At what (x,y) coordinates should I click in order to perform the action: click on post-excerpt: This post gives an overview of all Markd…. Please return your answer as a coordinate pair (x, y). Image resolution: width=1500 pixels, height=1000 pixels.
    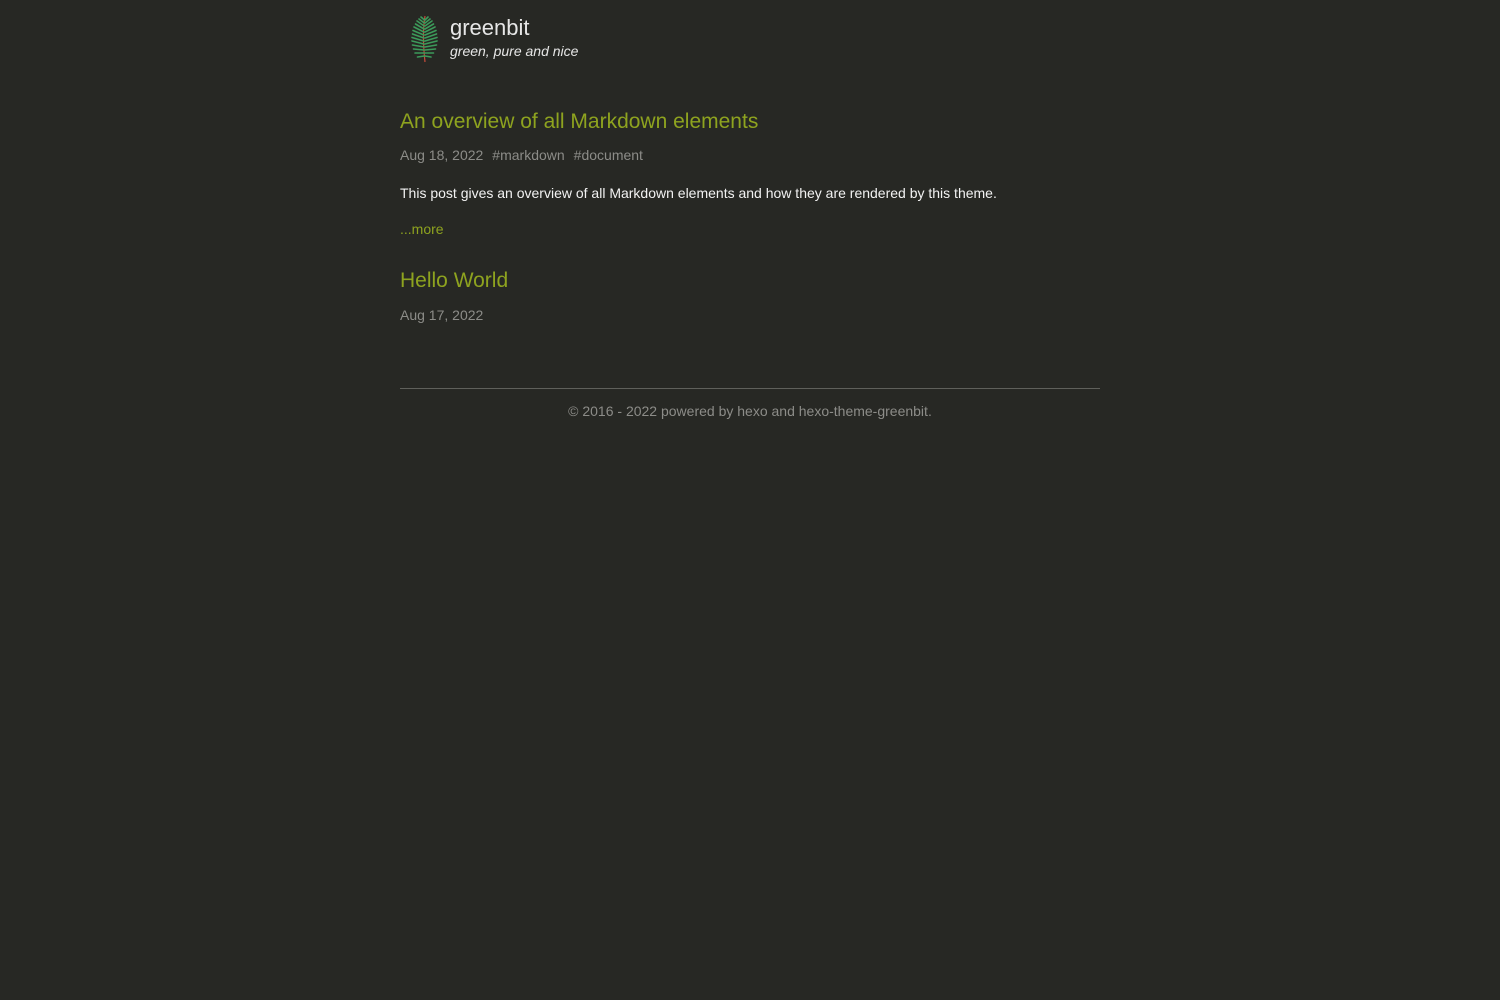
    Looking at the image, I should click on (698, 193).